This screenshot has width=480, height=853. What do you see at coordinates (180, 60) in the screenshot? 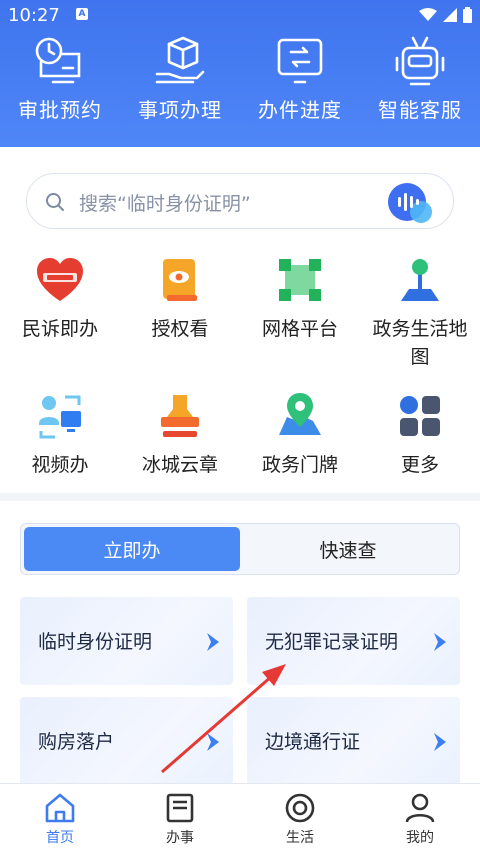
I see `box-hand-icon` at bounding box center [180, 60].